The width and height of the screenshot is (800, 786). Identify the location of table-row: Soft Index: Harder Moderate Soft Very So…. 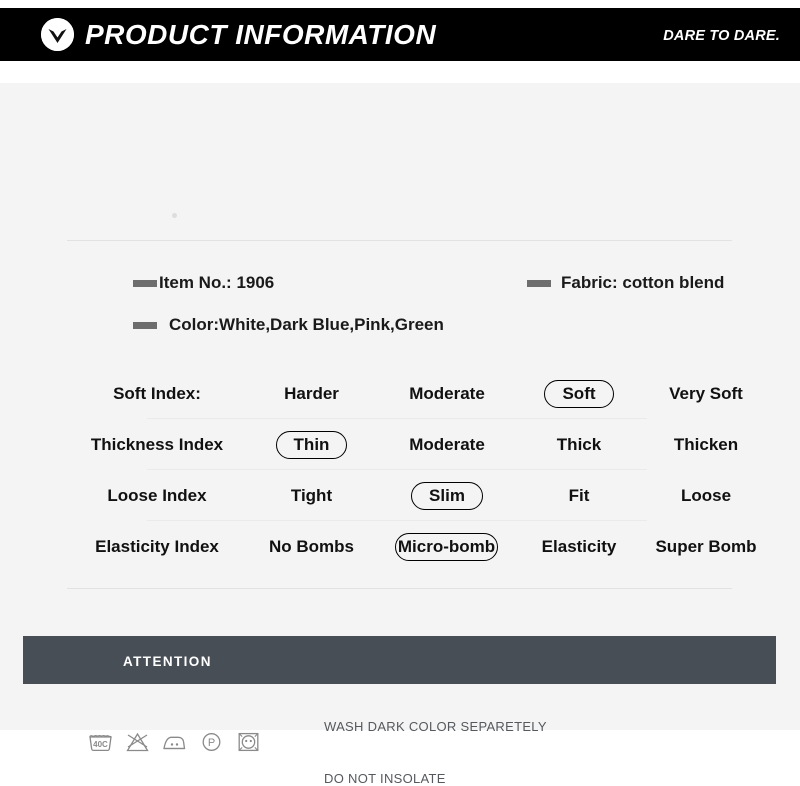
(405, 393).